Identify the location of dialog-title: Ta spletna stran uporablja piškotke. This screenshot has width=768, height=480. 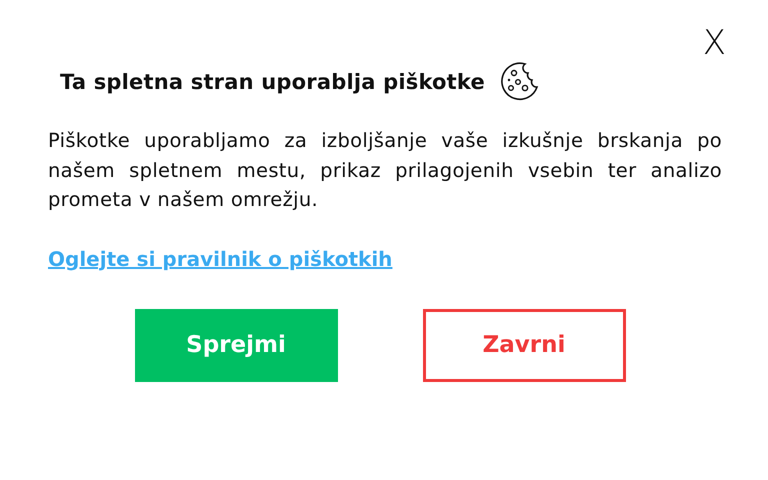
(272, 82).